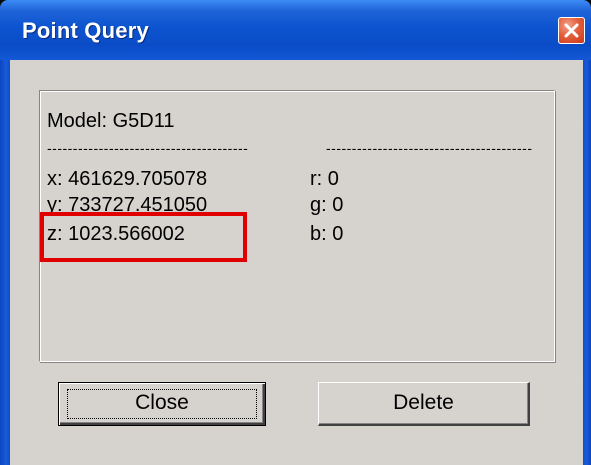 The image size is (591, 465). Describe the element at coordinates (295, 30) in the screenshot. I see `title-bar: Point Query` at that location.